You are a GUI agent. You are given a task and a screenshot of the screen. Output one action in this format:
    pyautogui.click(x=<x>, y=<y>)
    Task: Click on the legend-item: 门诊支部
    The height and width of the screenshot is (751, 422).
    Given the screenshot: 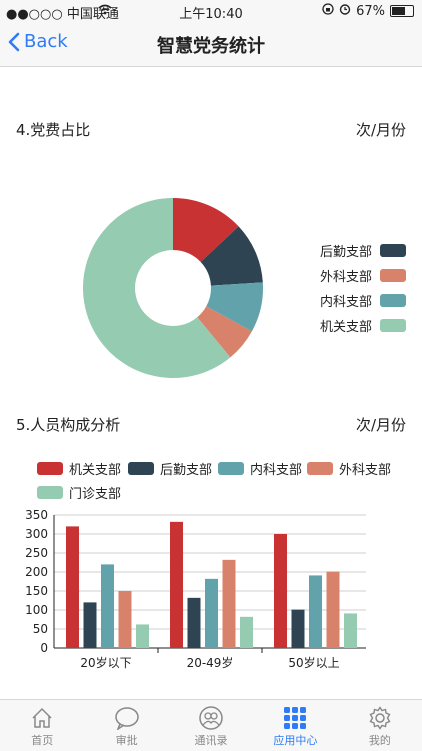 What is the action you would take?
    pyautogui.click(x=79, y=492)
    